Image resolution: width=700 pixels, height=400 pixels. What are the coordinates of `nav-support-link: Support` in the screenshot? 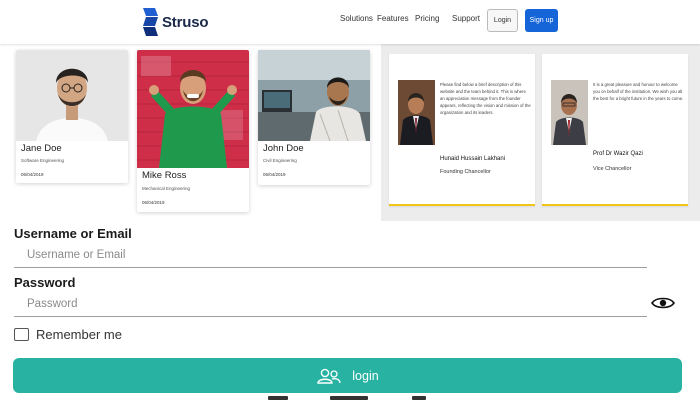 It's located at (466, 18).